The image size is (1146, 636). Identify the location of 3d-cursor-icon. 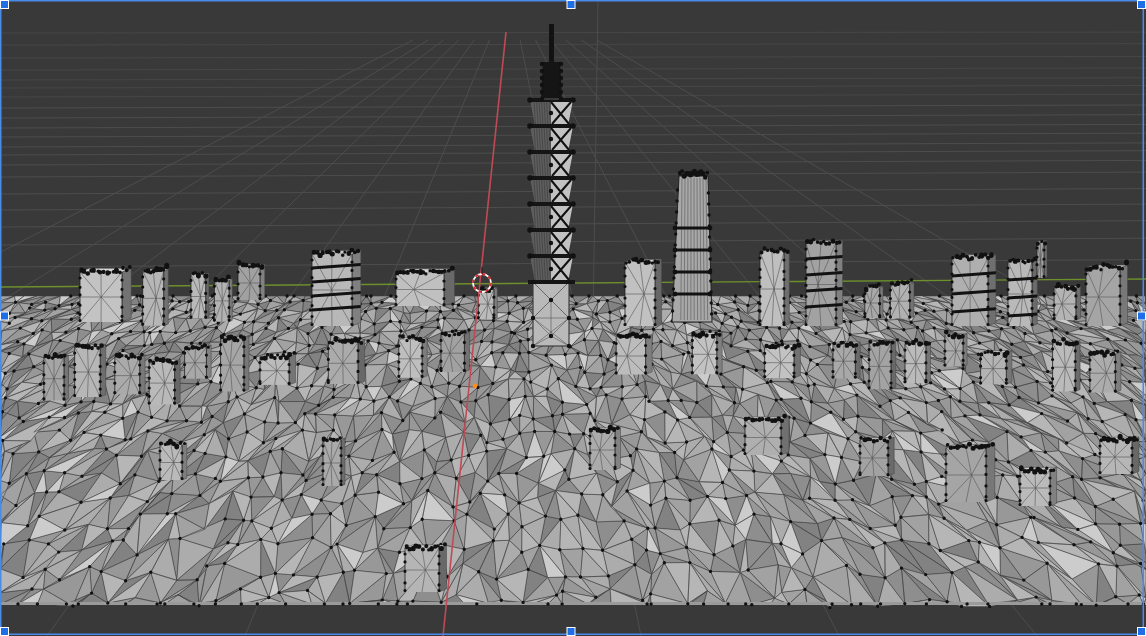
(482, 279).